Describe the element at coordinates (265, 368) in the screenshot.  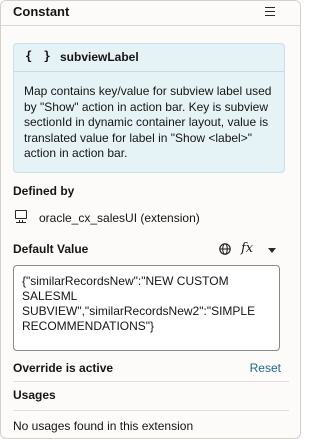
I see `reset-link: Reset` at that location.